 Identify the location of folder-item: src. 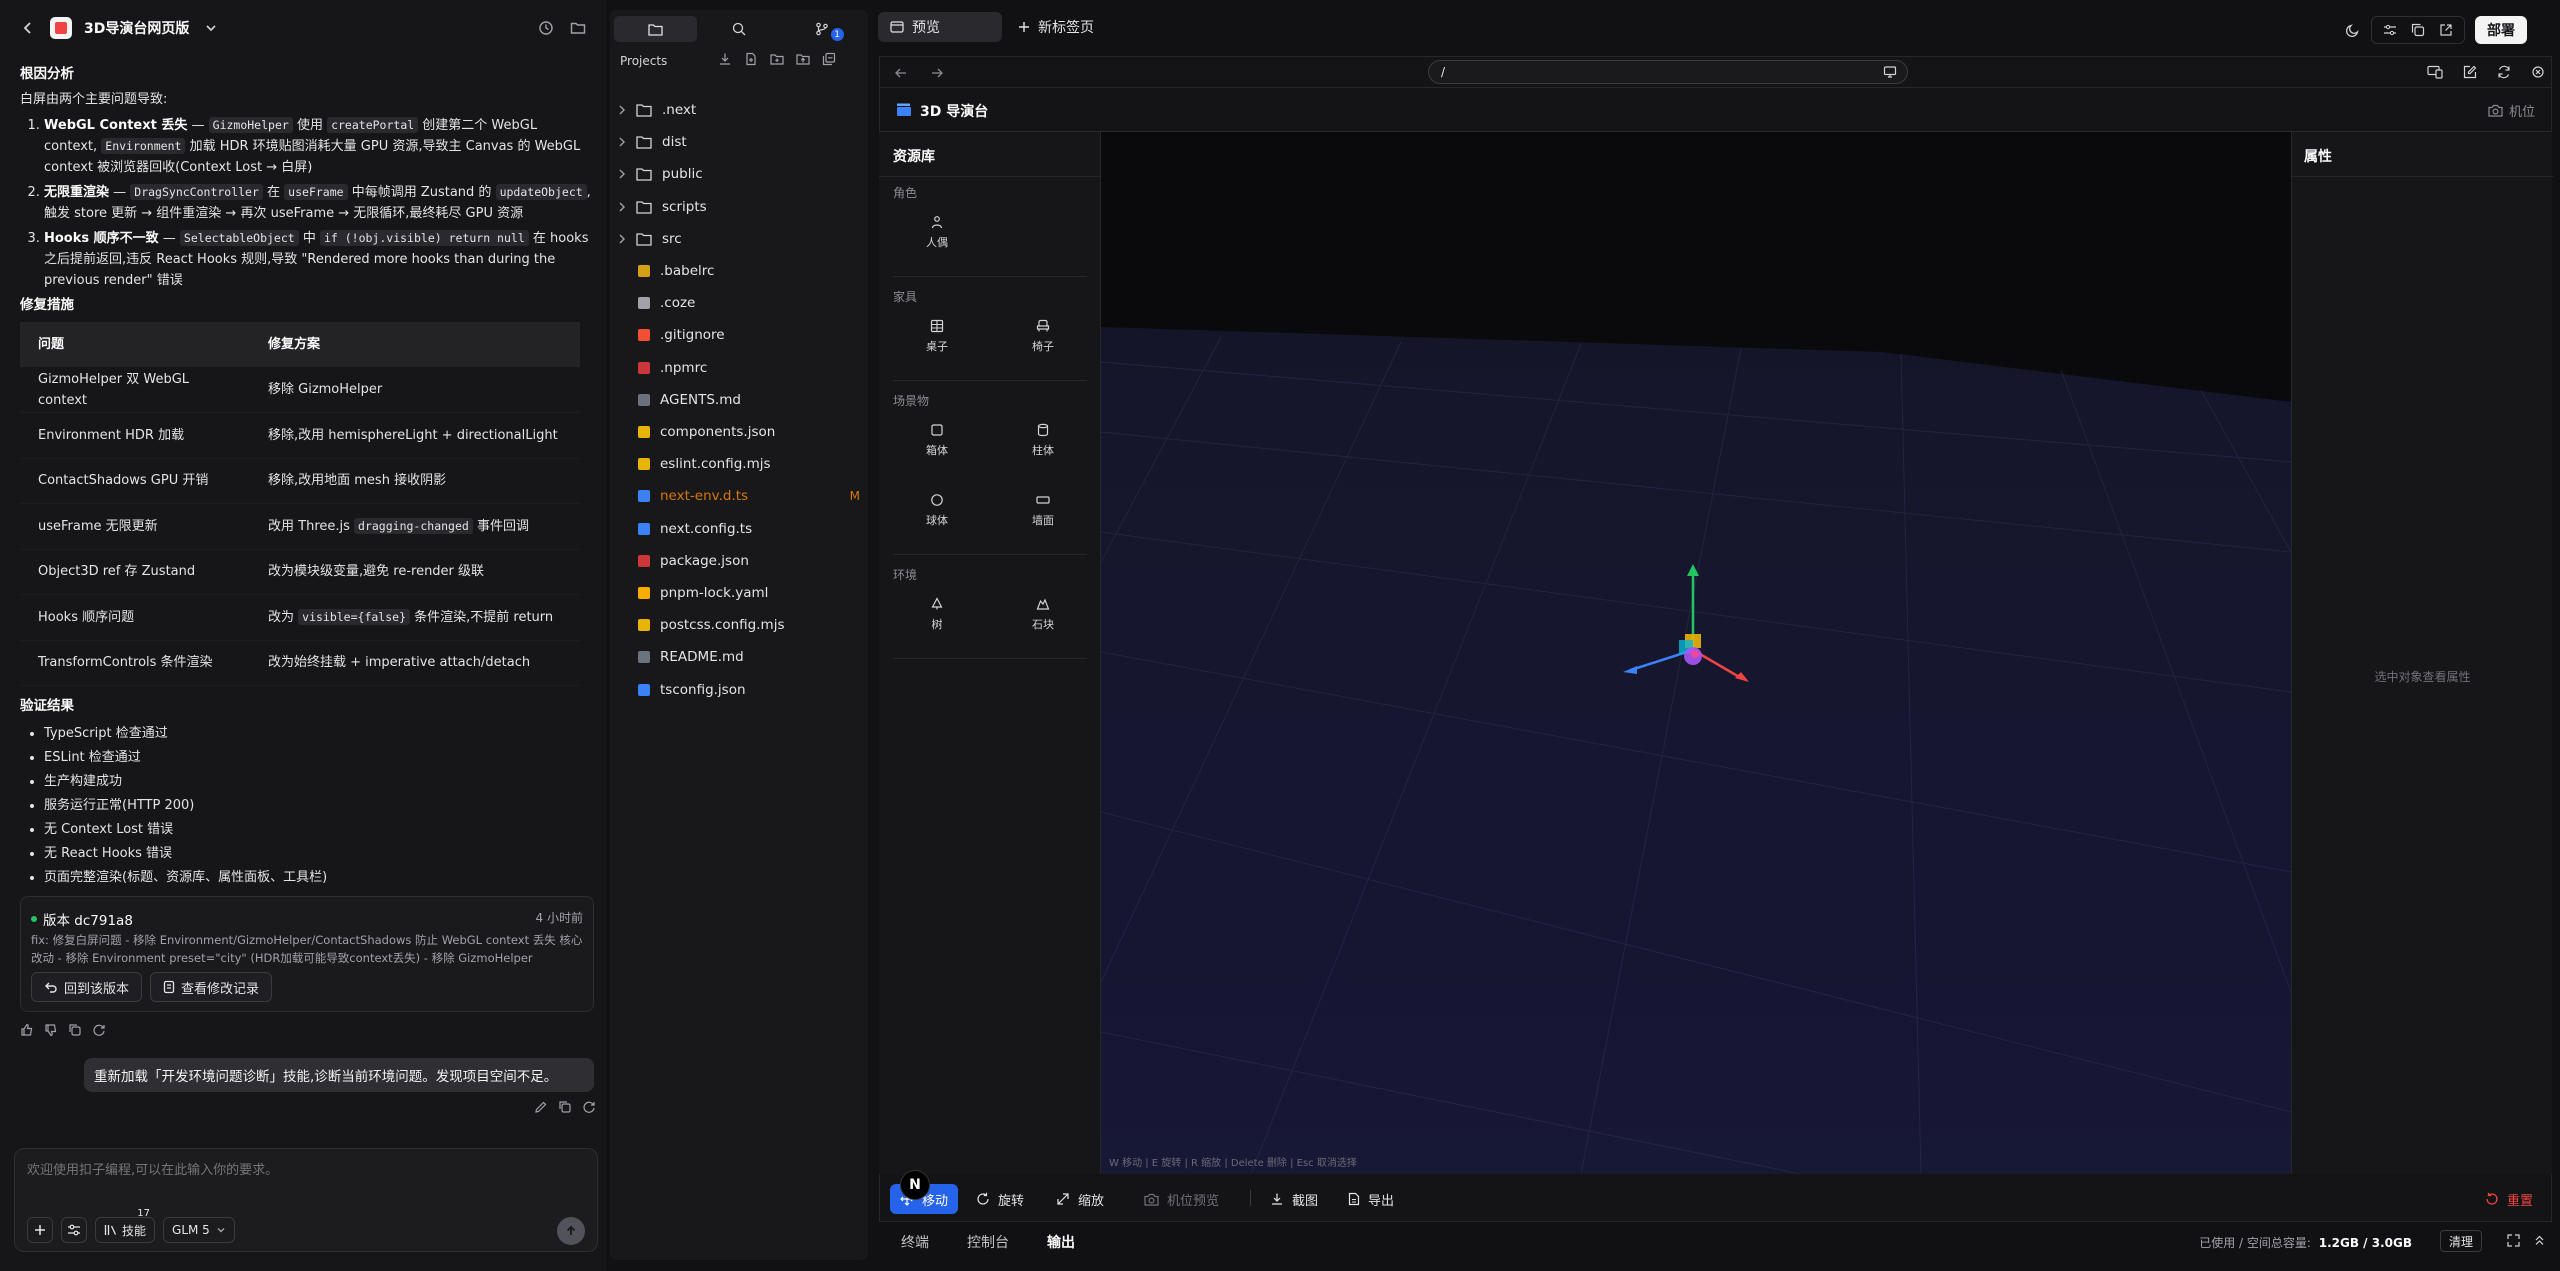
(739, 239).